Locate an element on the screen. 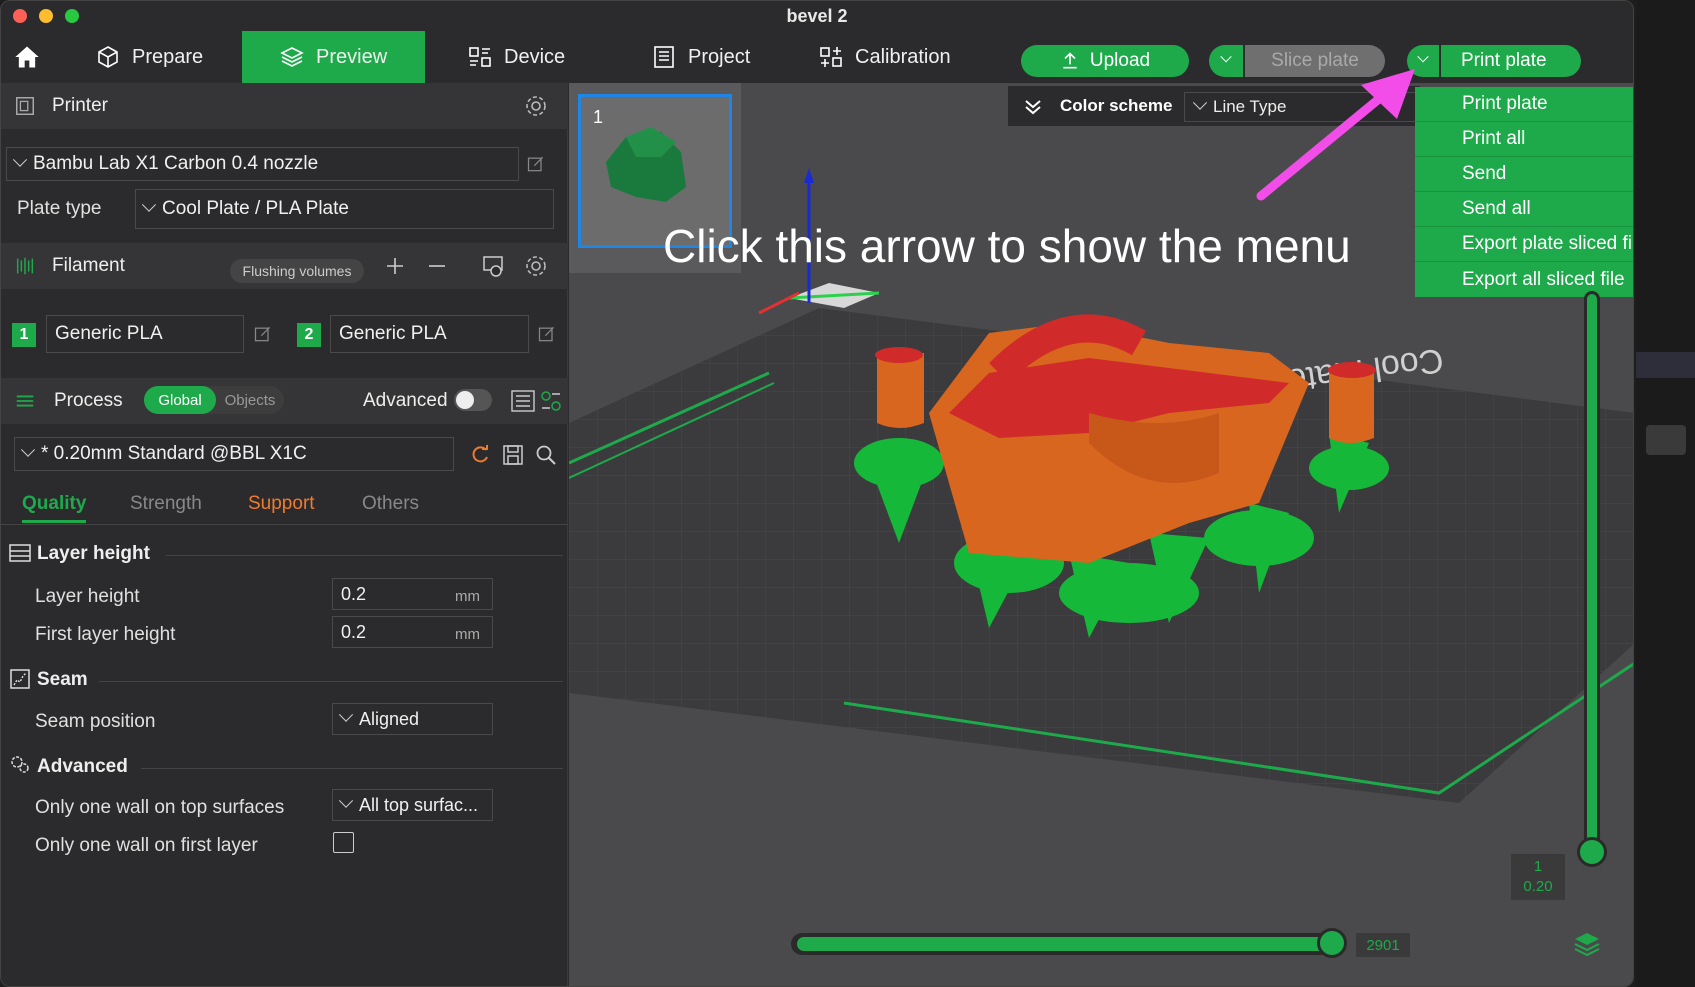 The image size is (1695, 987). global-objects-switch: Global Objects is located at coordinates (214, 400).